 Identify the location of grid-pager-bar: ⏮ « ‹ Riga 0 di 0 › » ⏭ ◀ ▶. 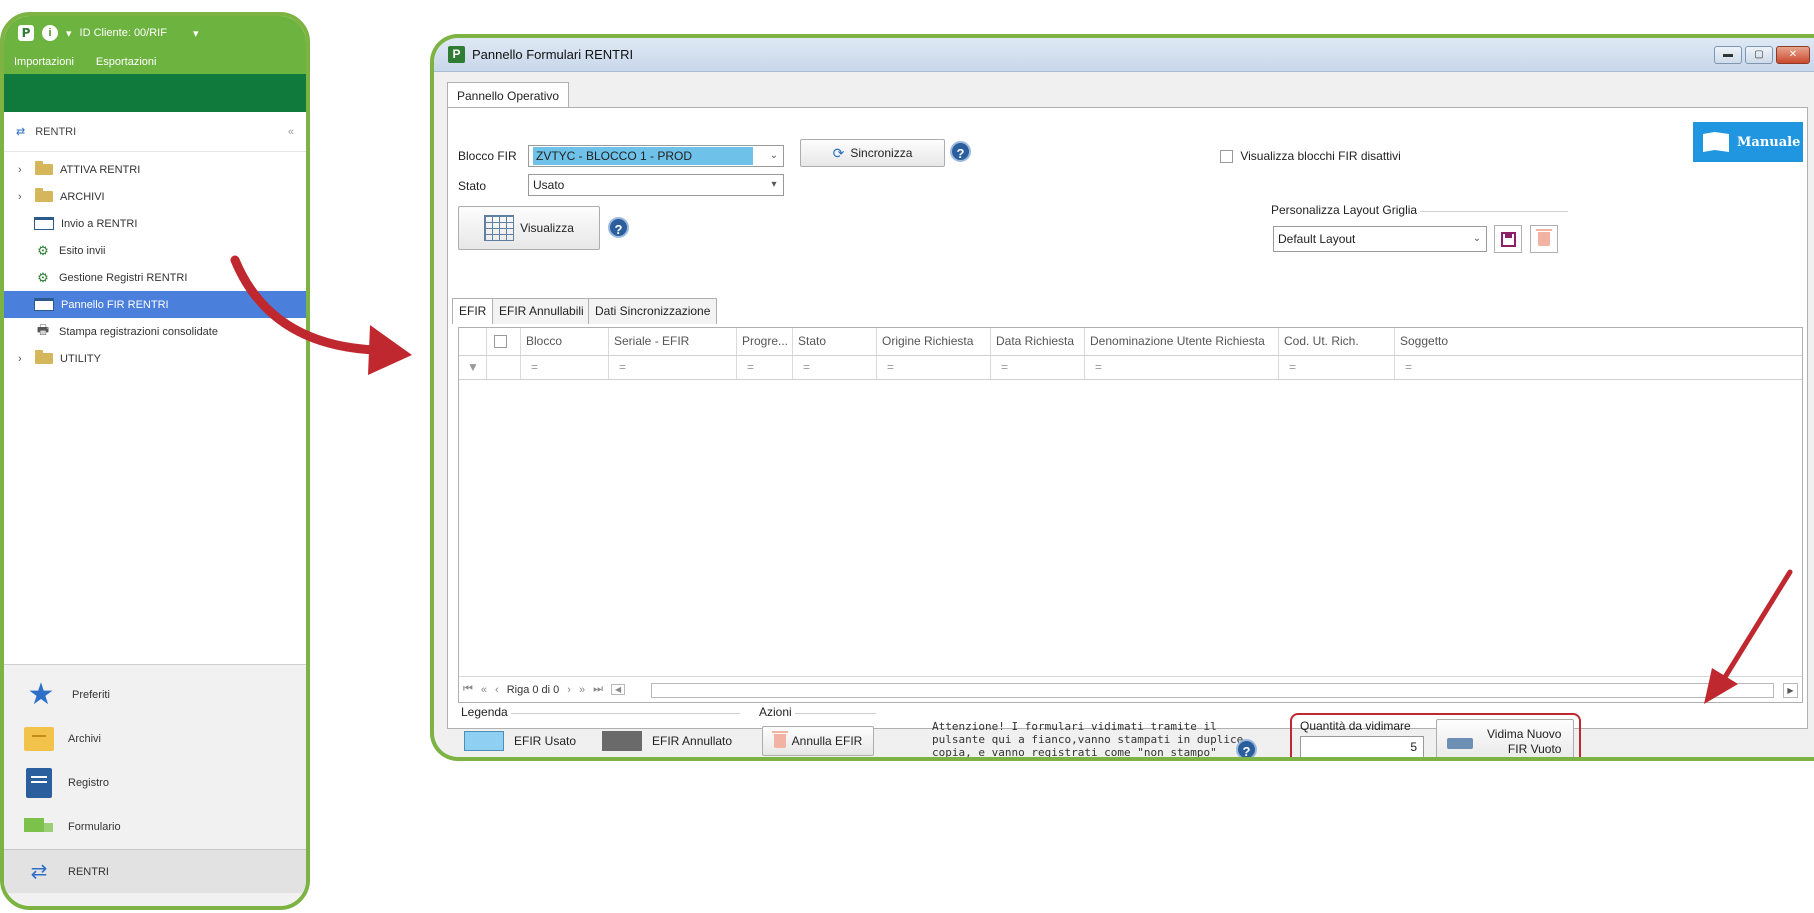
(1130, 689).